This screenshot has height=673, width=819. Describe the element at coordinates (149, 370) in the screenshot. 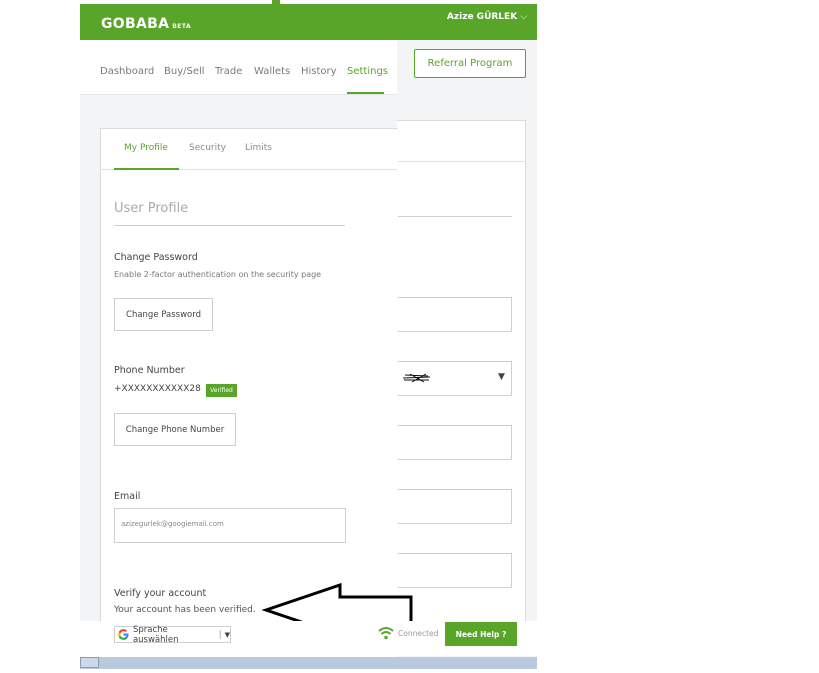

I see `phone-number-label: Phone Number` at that location.